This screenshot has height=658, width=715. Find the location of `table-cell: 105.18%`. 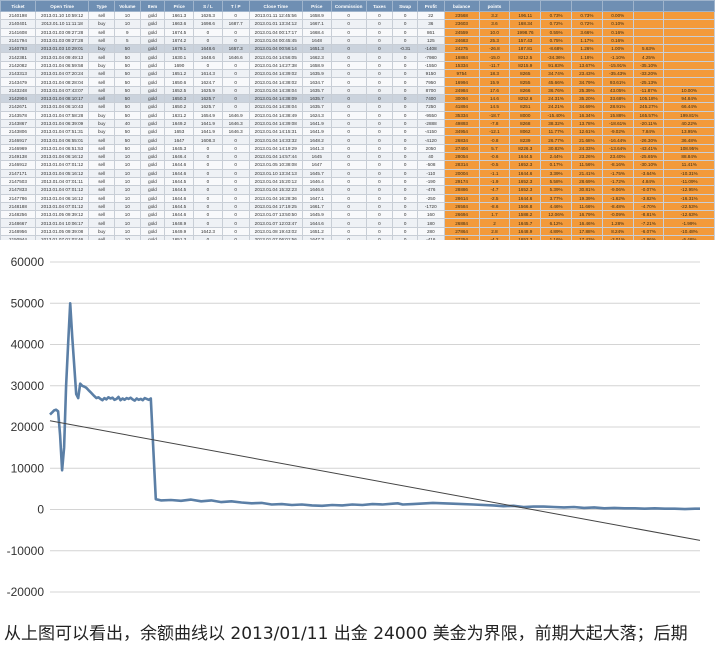

table-cell: 105.18% is located at coordinates (648, 98).